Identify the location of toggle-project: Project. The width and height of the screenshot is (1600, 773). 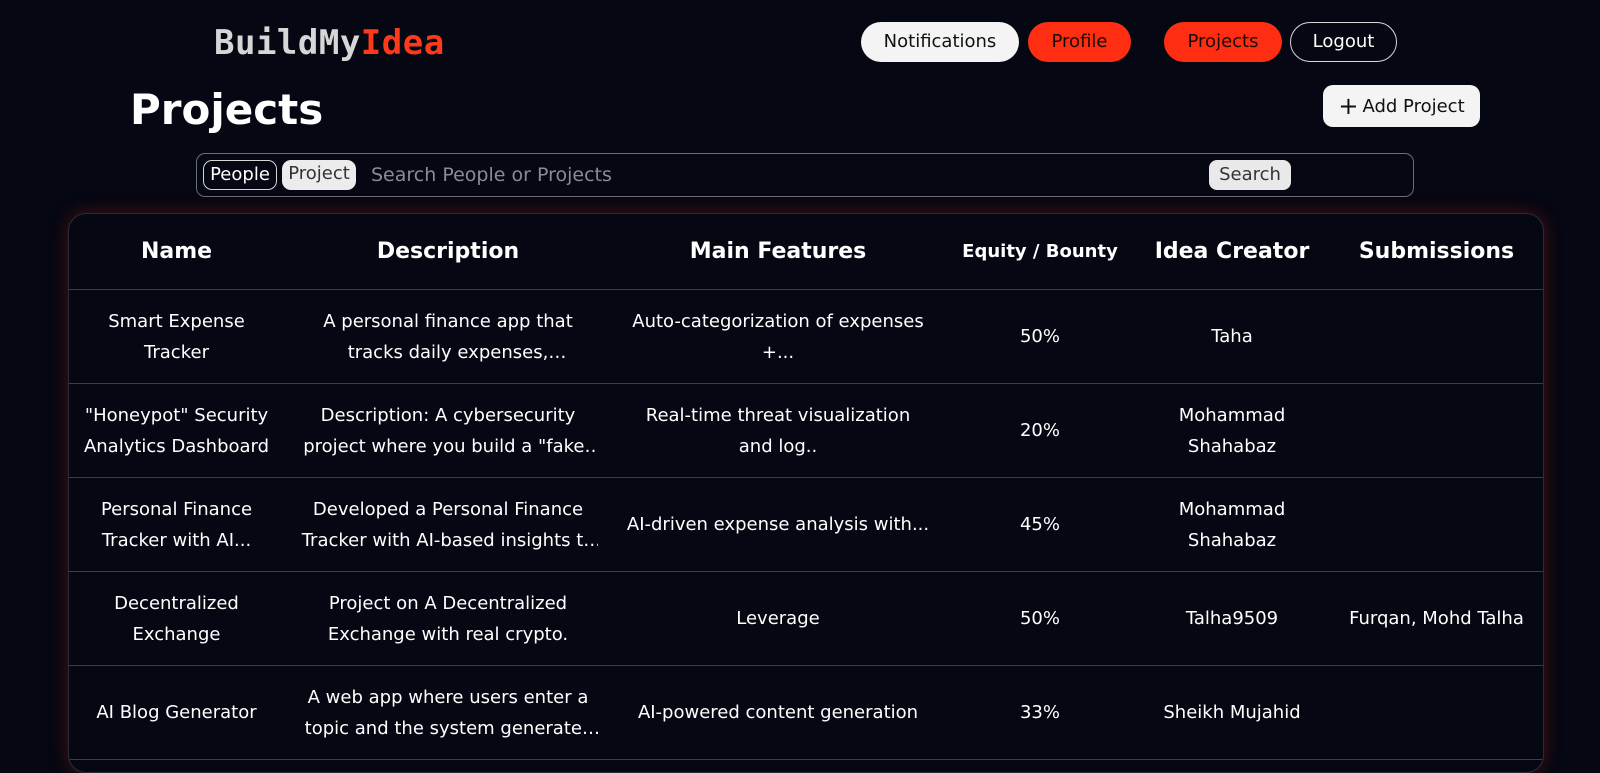
(319, 175).